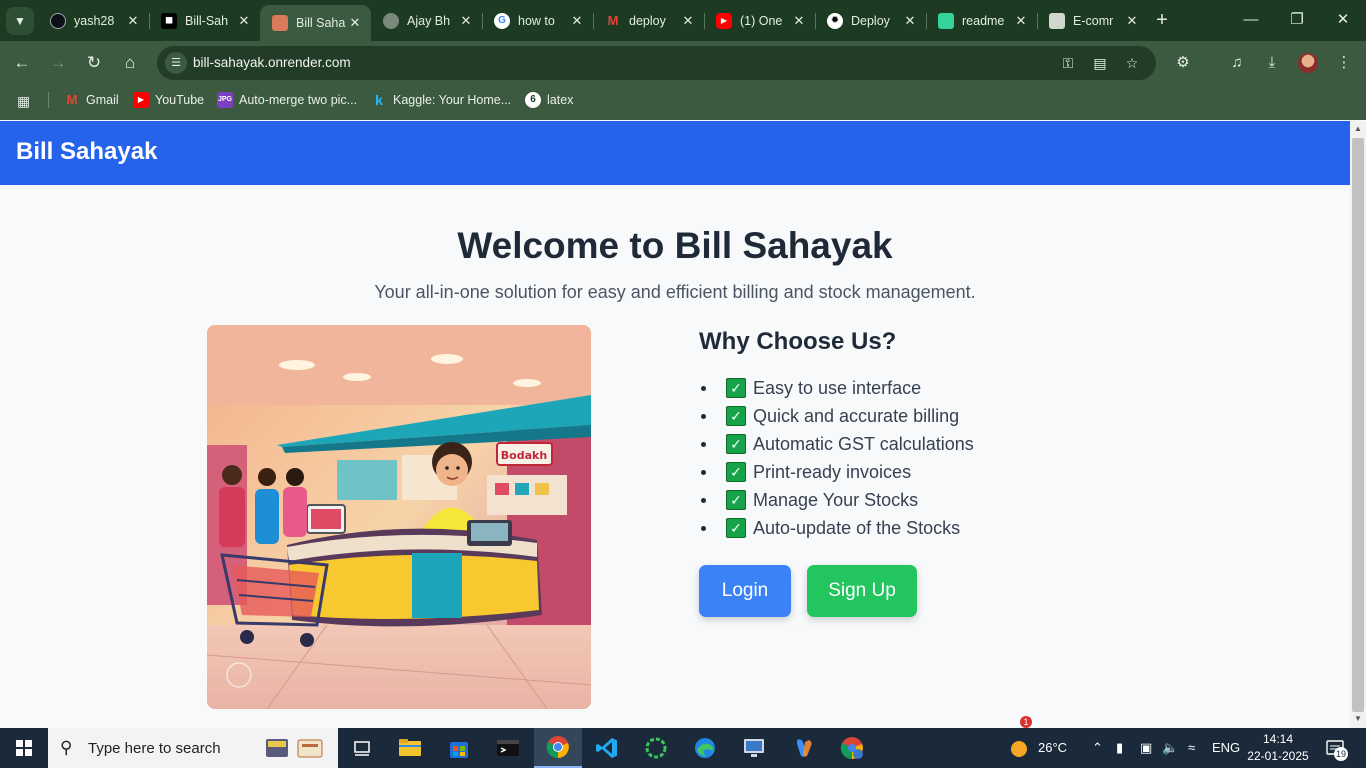  What do you see at coordinates (549, 100) in the screenshot?
I see `bookmark-latex: 6 latex` at bounding box center [549, 100].